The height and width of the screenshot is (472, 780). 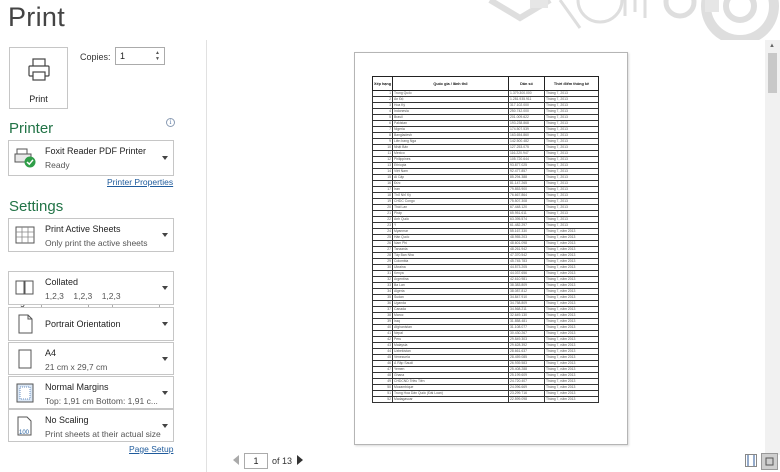 What do you see at coordinates (51, 353) in the screenshot?
I see `paper-size-title: A4` at bounding box center [51, 353].